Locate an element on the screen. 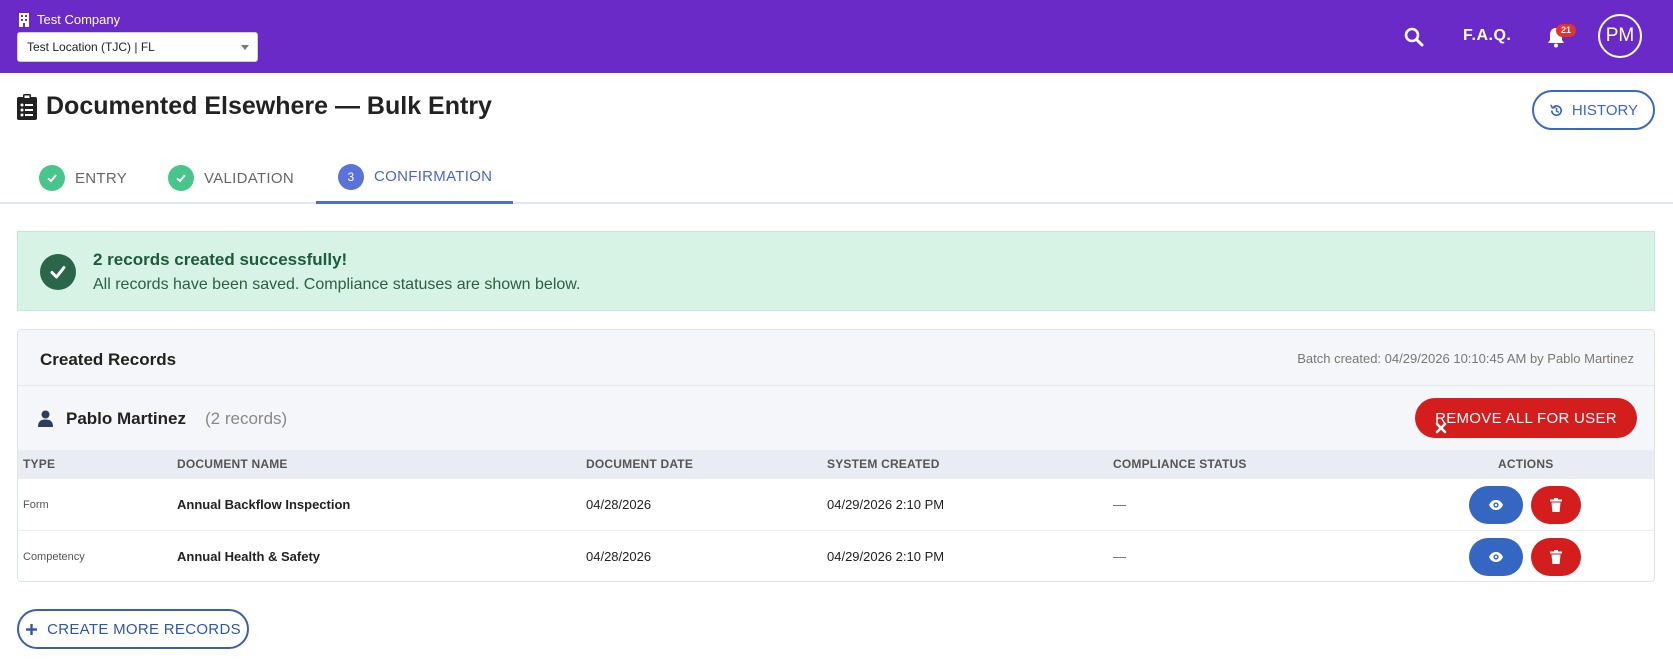  remove-all-for-user-button: REMOVE ALL FOR USER is located at coordinates (1526, 418).